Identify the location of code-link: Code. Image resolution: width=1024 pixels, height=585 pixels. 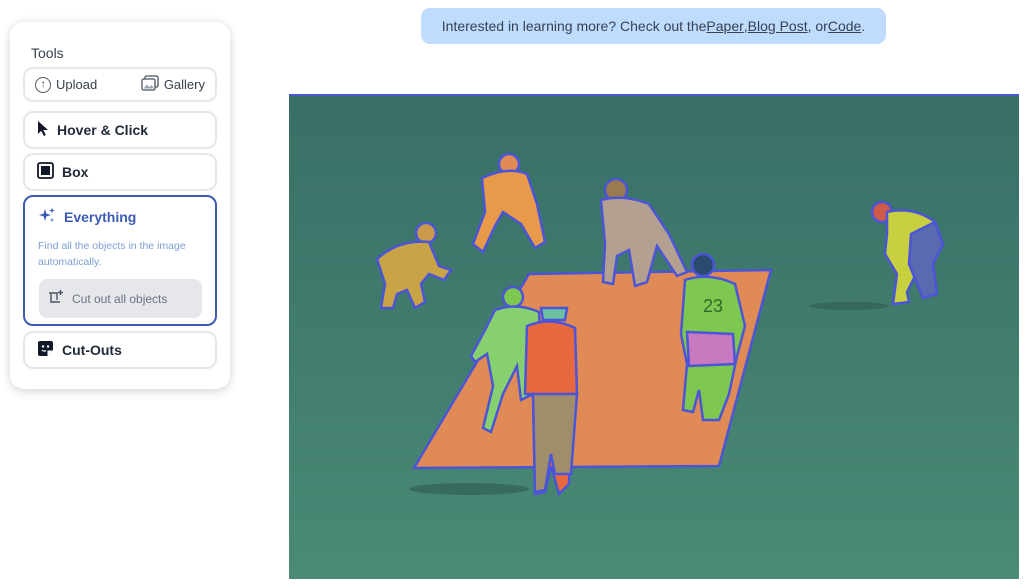
(844, 26).